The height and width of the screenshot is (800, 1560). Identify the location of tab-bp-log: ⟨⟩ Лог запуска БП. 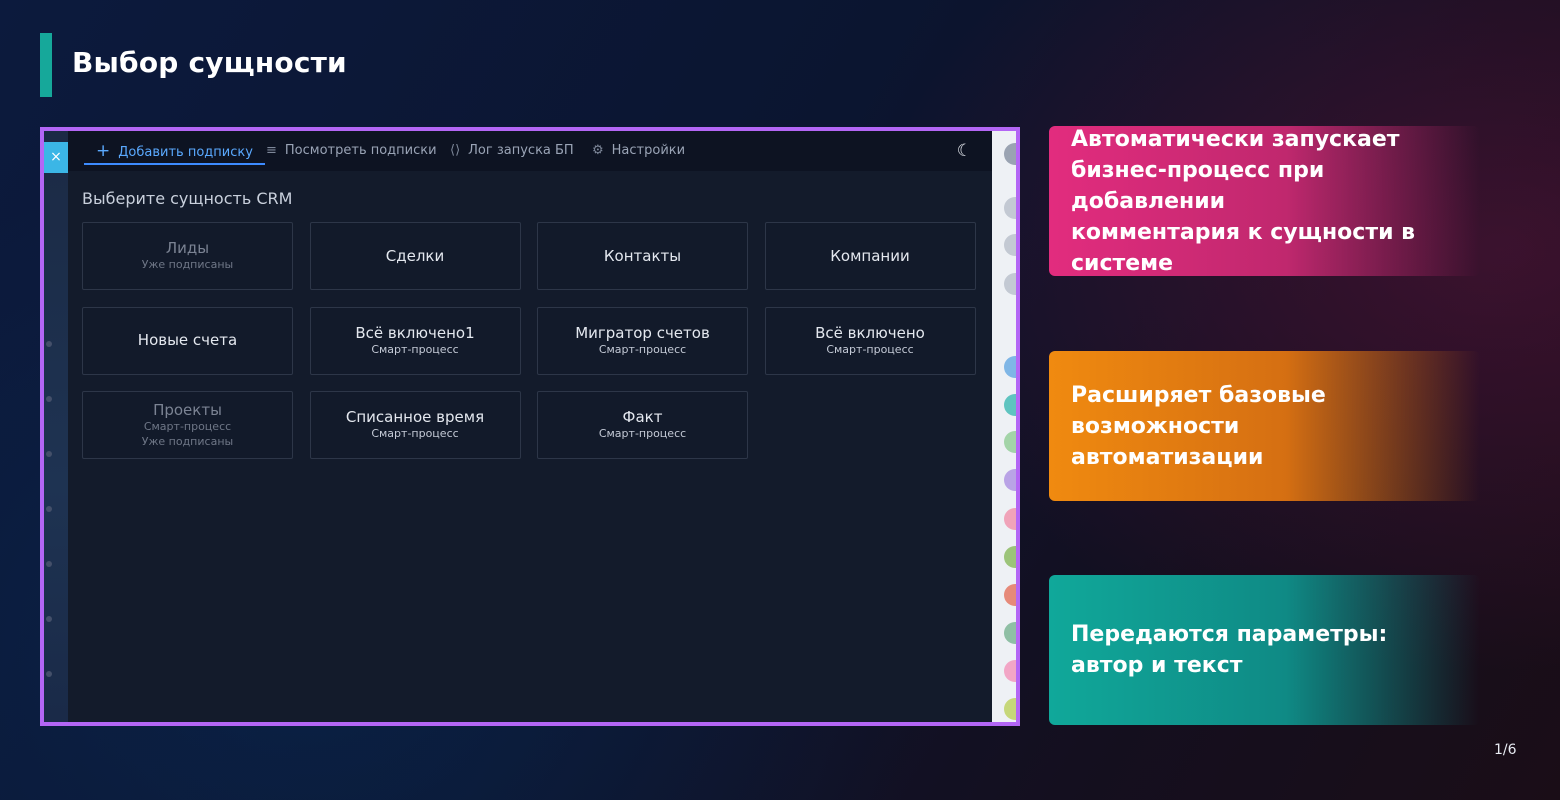
(512, 151).